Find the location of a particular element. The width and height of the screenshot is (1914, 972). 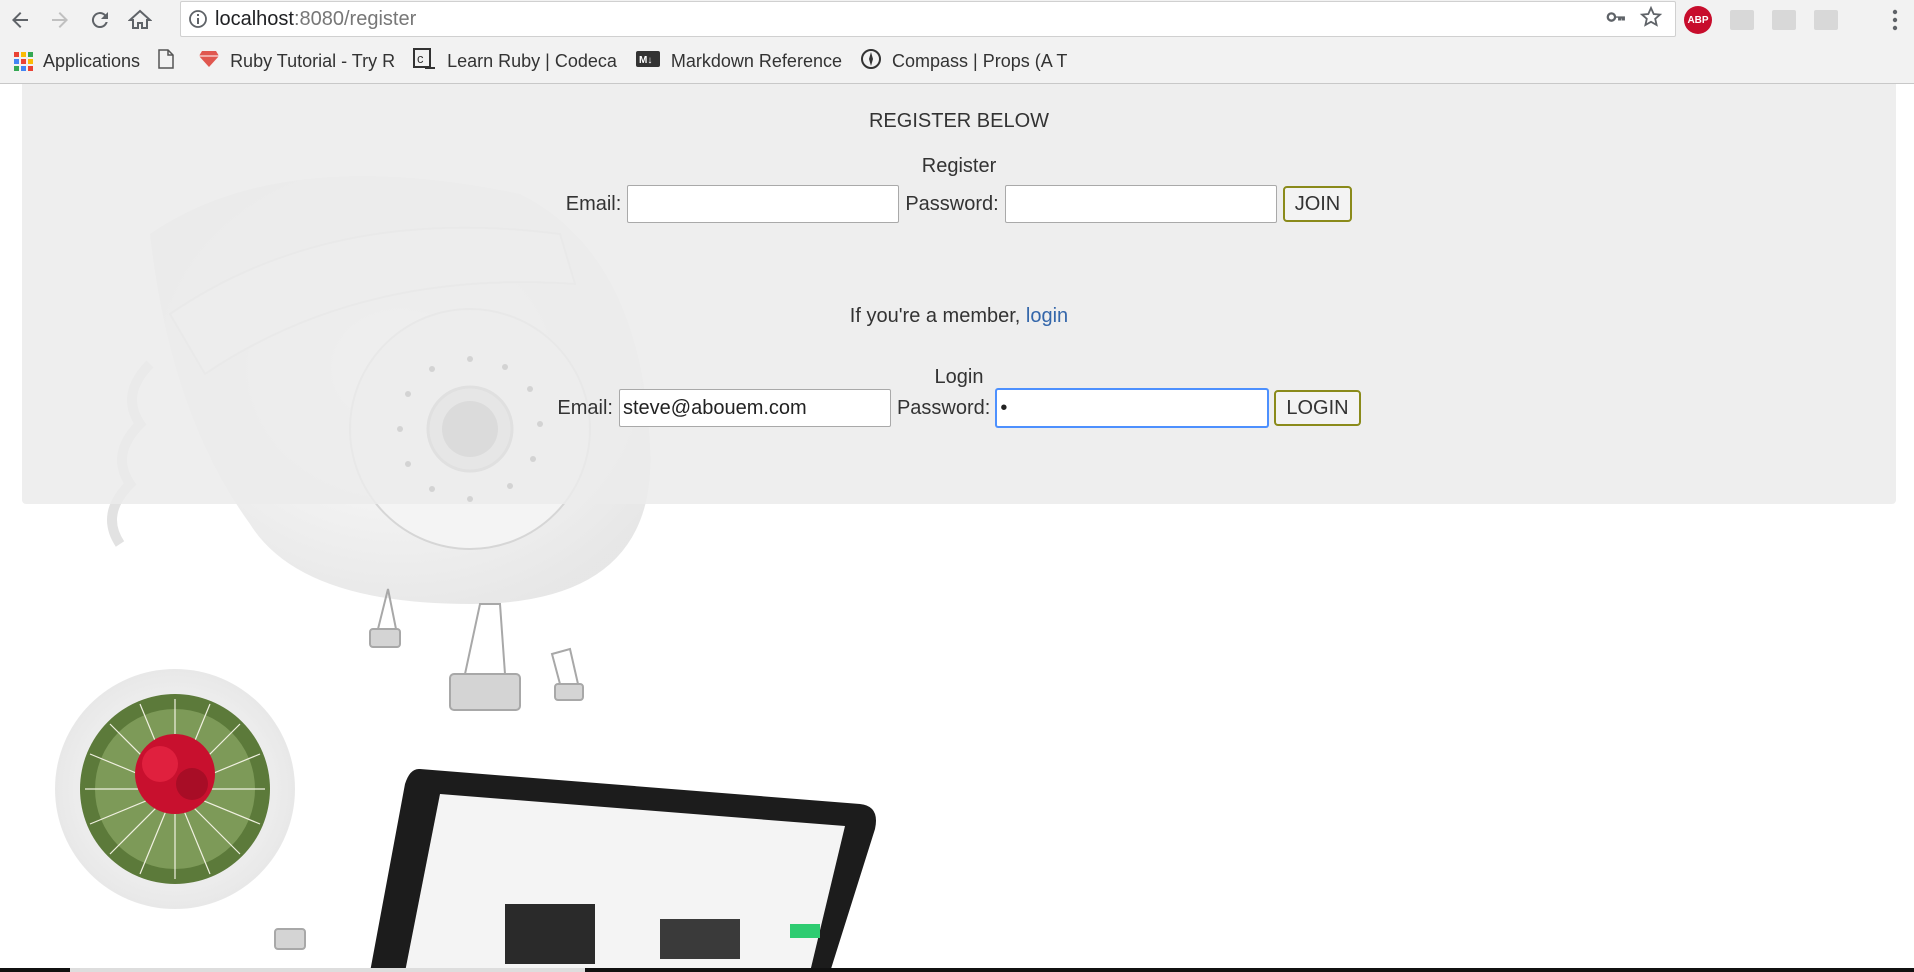

login-button: LOGIN is located at coordinates (1317, 408).